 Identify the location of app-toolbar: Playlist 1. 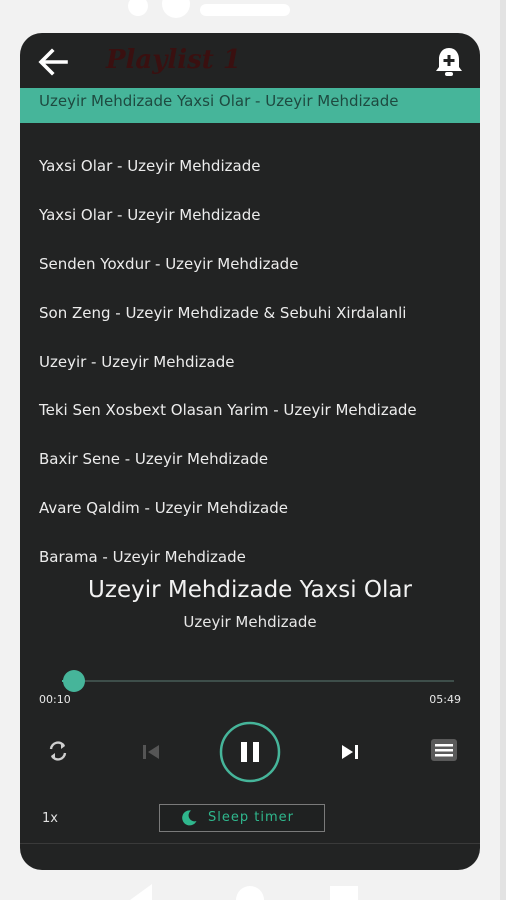
(250, 62).